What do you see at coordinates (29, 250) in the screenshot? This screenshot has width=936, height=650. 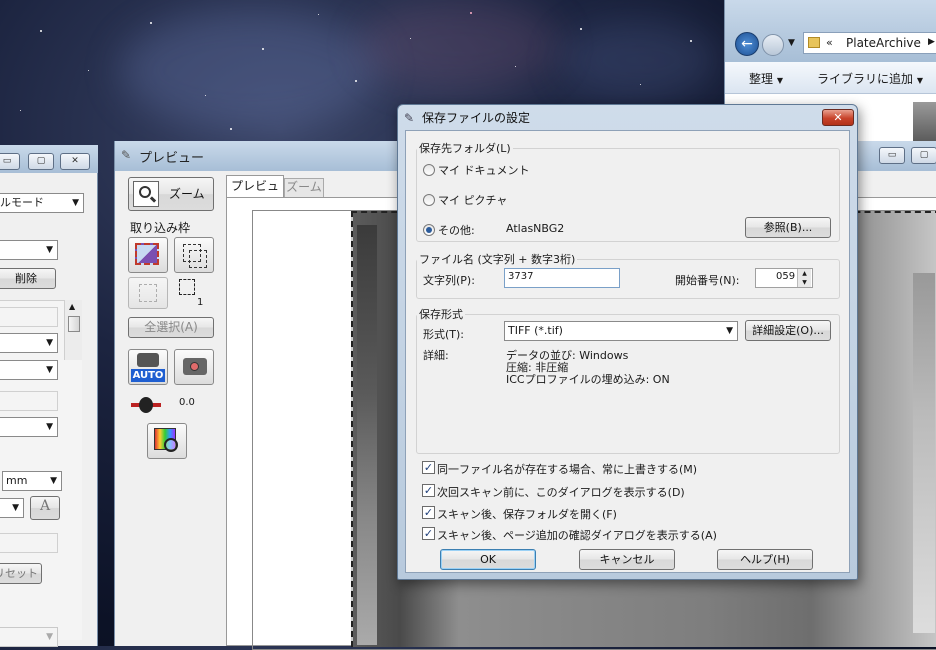 I see `setting-select: ▼` at bounding box center [29, 250].